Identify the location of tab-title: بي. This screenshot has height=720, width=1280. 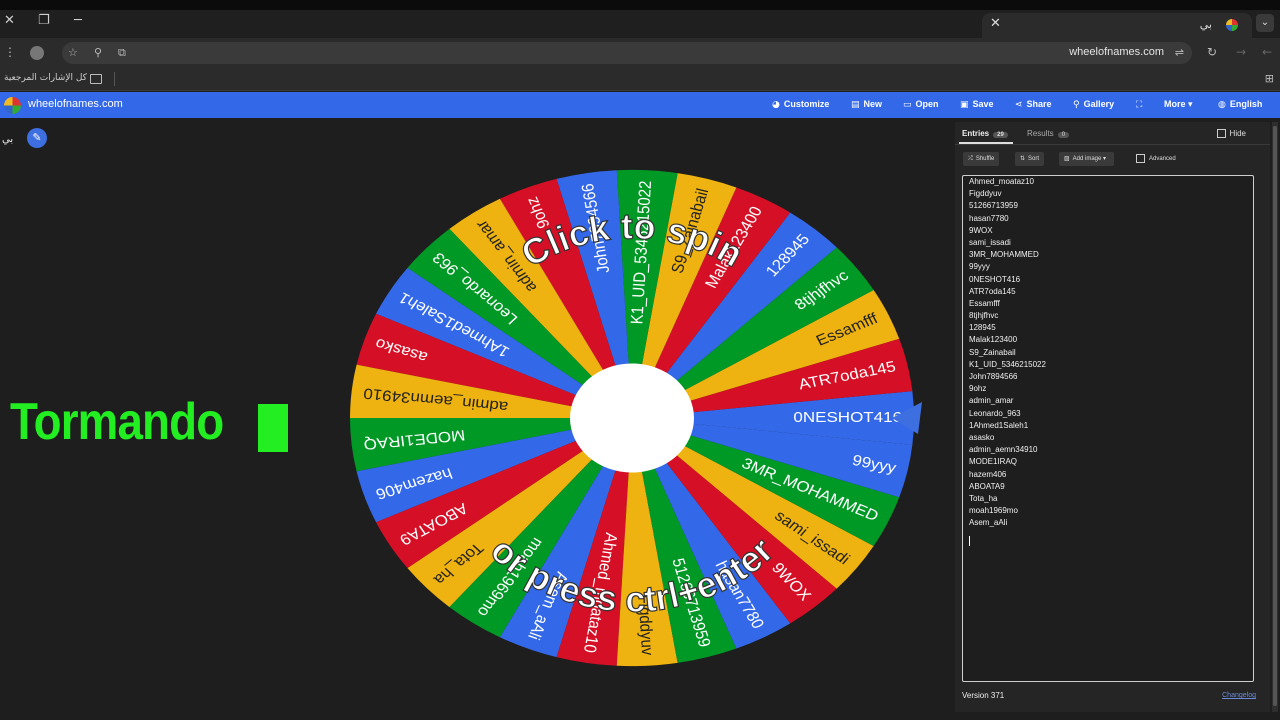
(1205, 25).